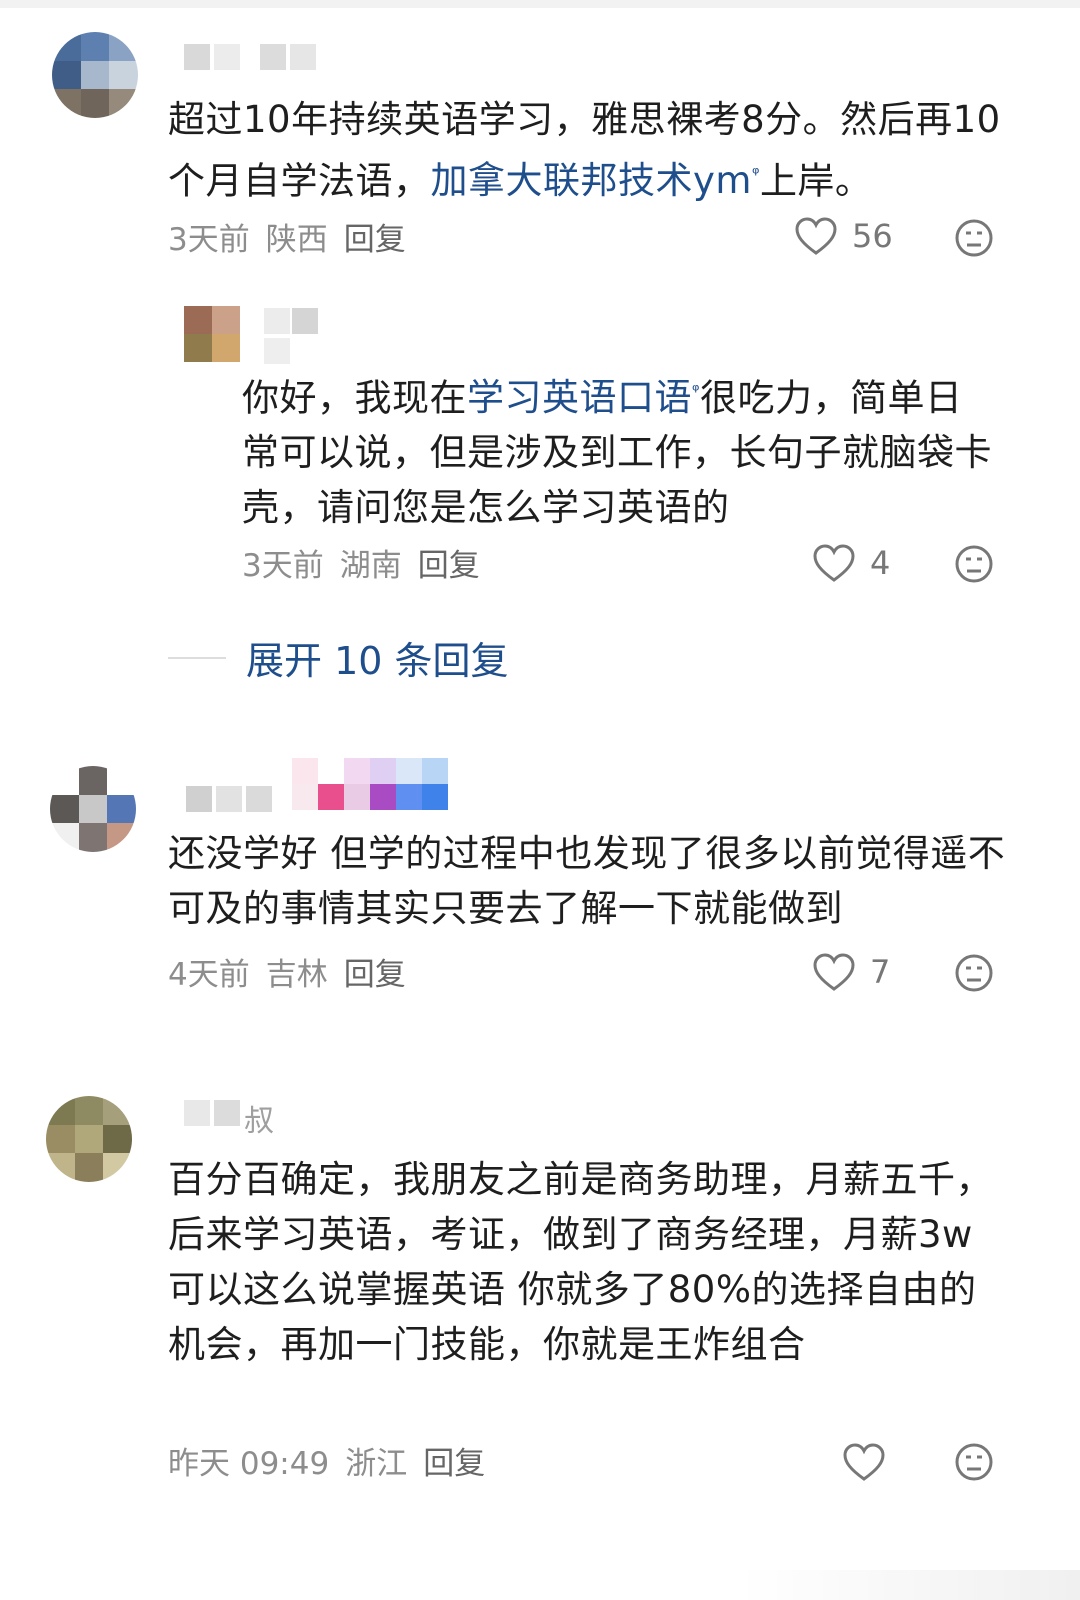 The width and height of the screenshot is (1080, 1600). I want to click on timestamp: 昨天 09:49, so click(249, 1463).